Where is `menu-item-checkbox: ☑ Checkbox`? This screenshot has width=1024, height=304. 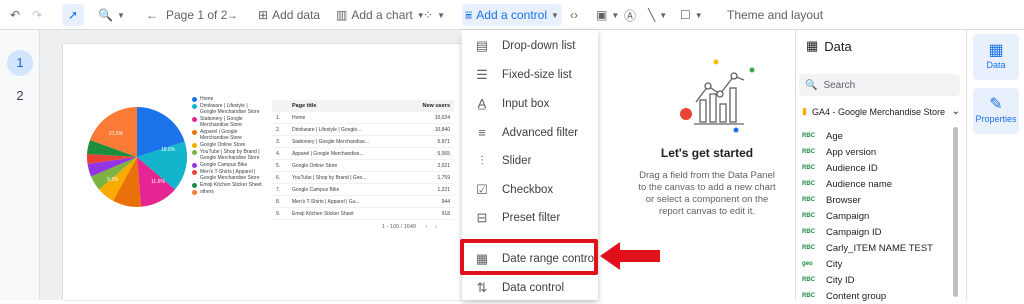
menu-item-checkbox: ☑ Checkbox is located at coordinates (530, 189).